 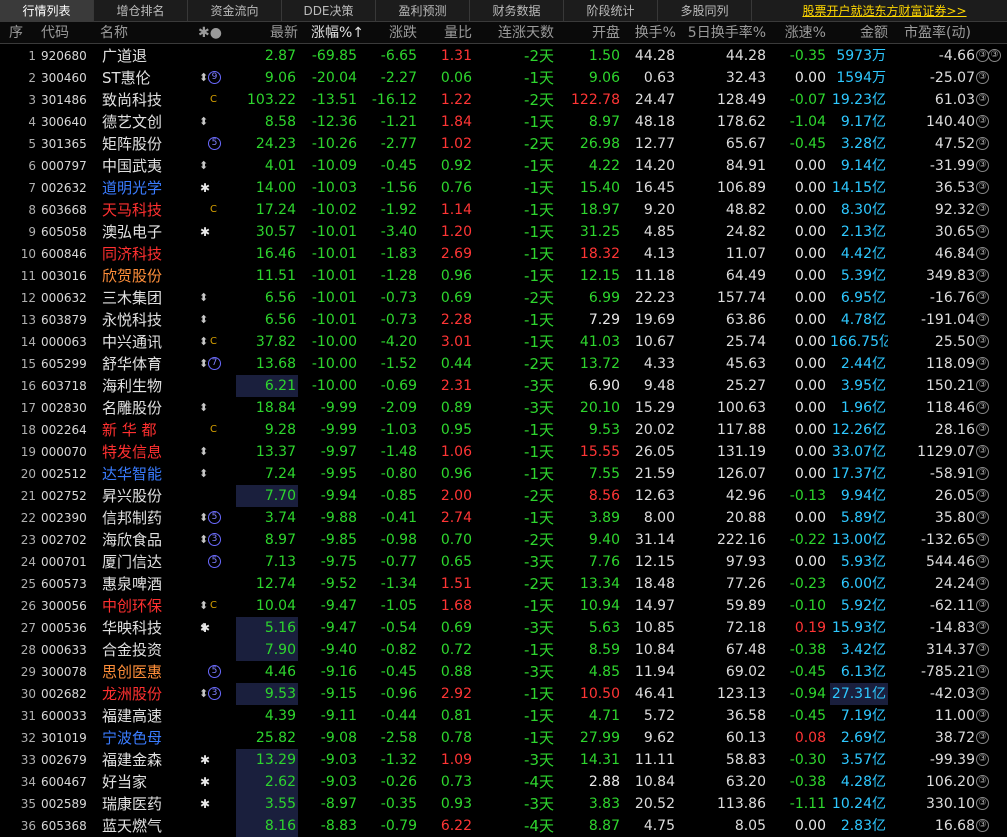 What do you see at coordinates (217, 33) in the screenshot?
I see `col-marks: ✱●` at bounding box center [217, 33].